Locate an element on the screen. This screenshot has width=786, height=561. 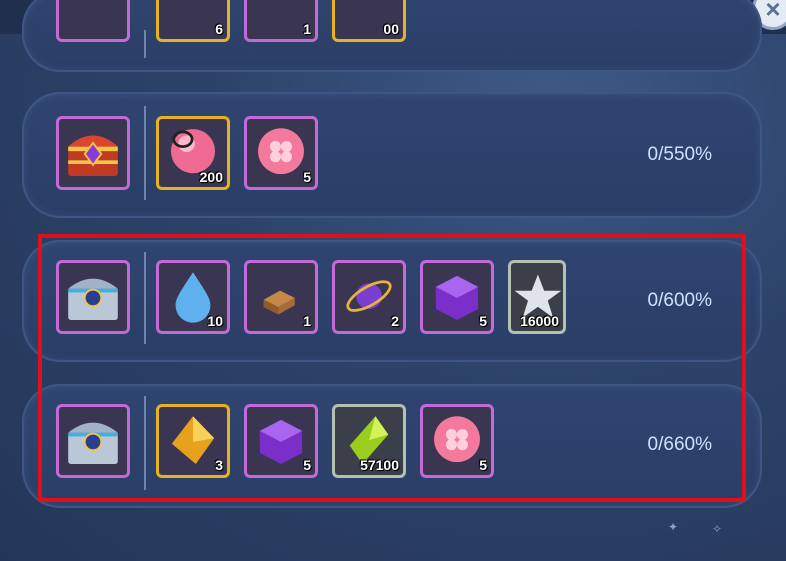
treasure-chest-red-icon is located at coordinates (93, 153).